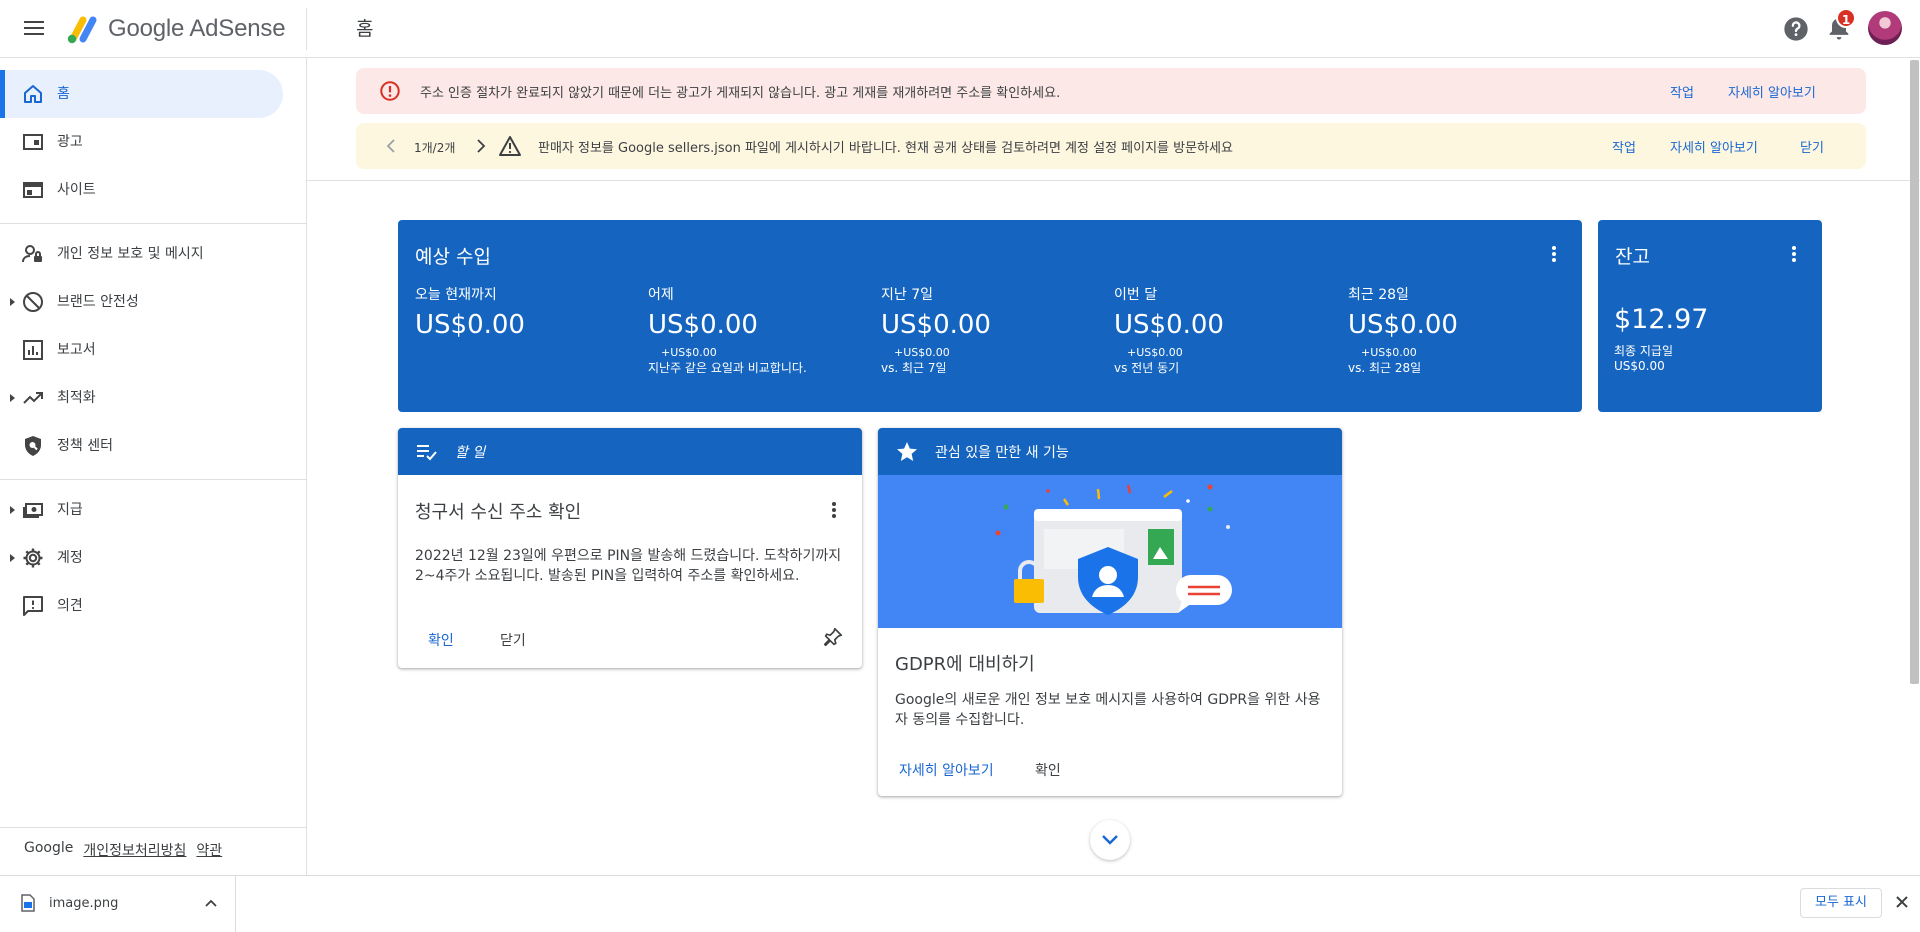 This screenshot has width=1920, height=932. I want to click on balance-more-icon, so click(1794, 254).